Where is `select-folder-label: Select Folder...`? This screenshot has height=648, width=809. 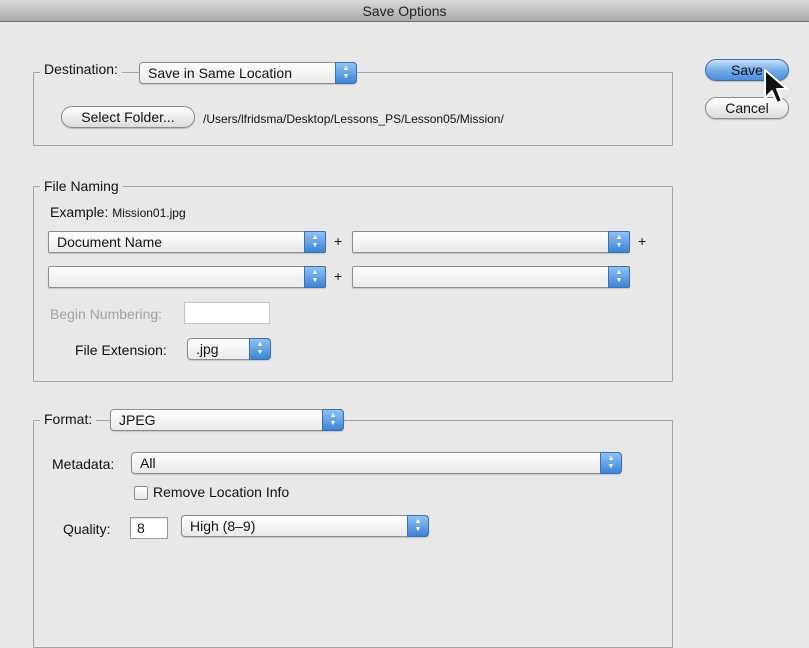
select-folder-label: Select Folder... is located at coordinates (128, 117).